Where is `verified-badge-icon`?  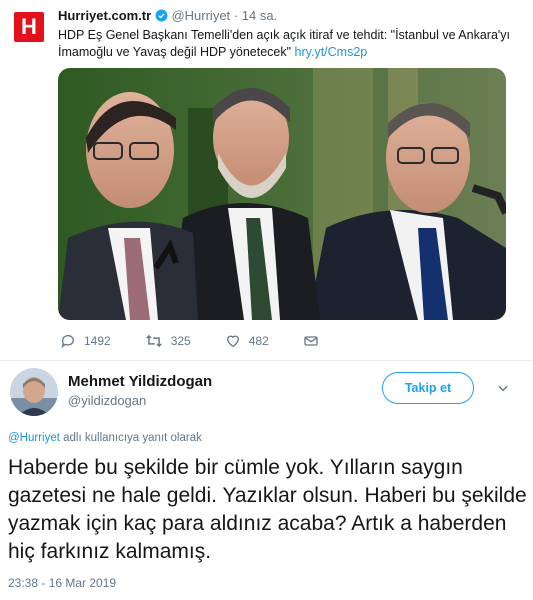 verified-badge-icon is located at coordinates (161, 15).